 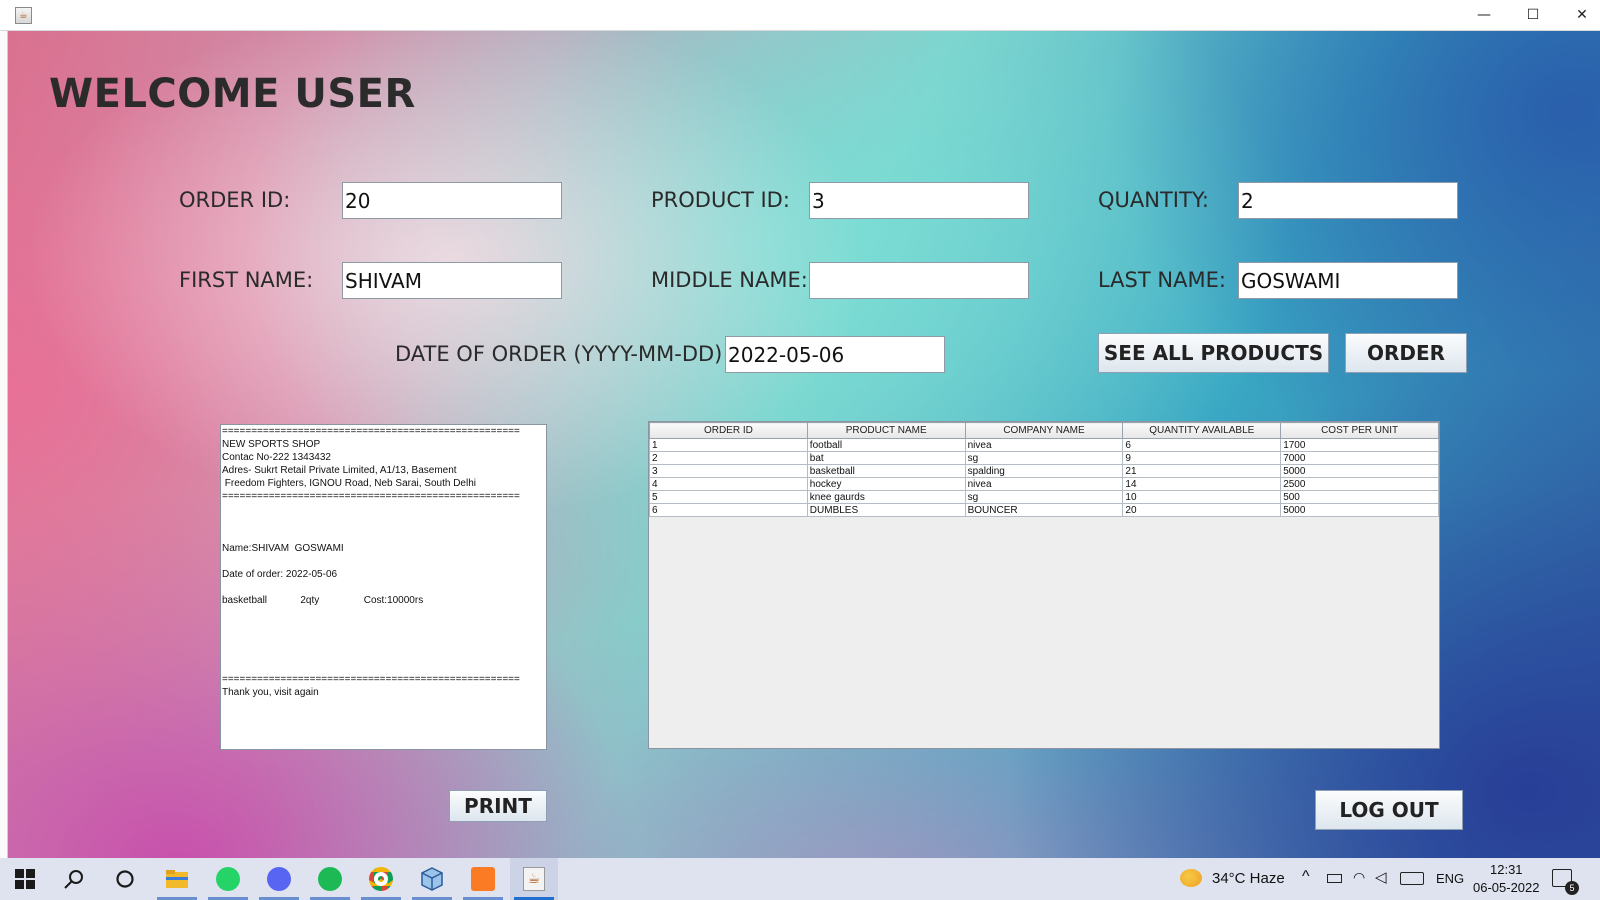 What do you see at coordinates (919, 280) in the screenshot?
I see `middle-name-input` at bounding box center [919, 280].